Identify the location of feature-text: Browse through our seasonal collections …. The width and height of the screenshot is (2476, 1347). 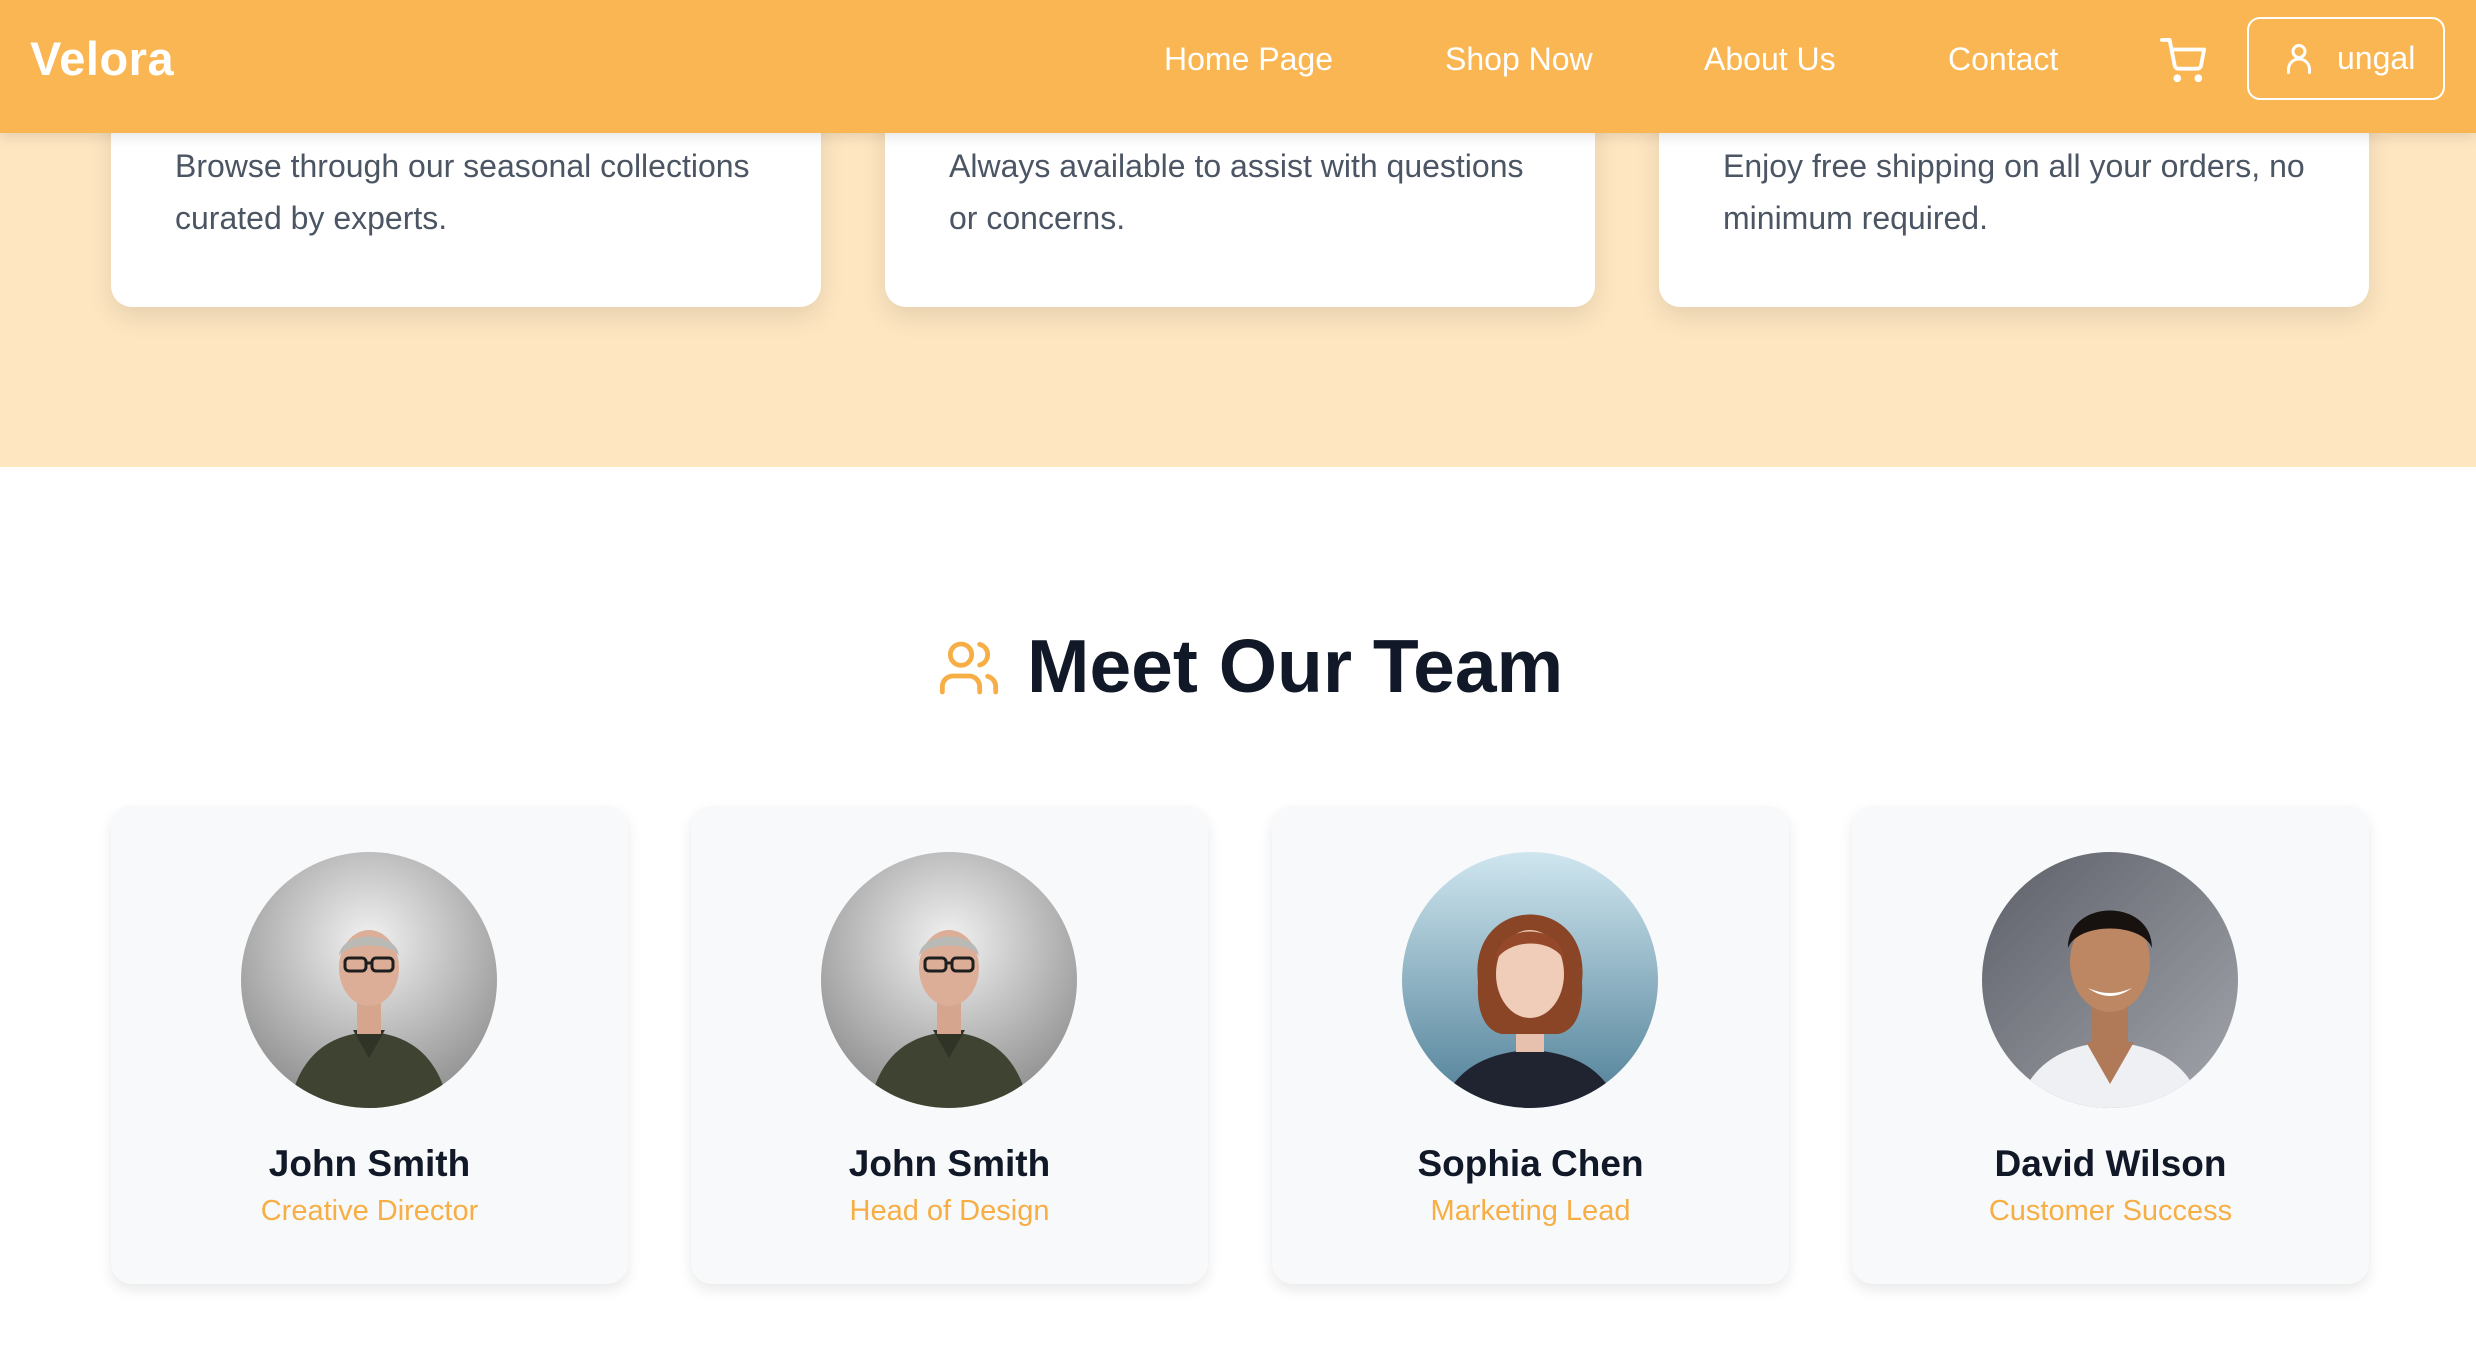
(462, 192).